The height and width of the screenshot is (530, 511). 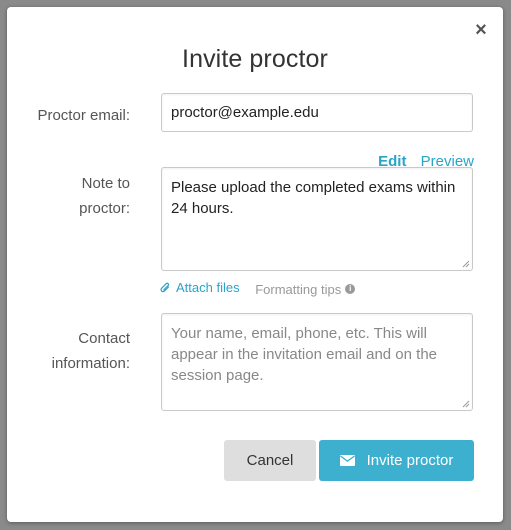 I want to click on note-label: Note to proctor:, so click(x=104, y=196).